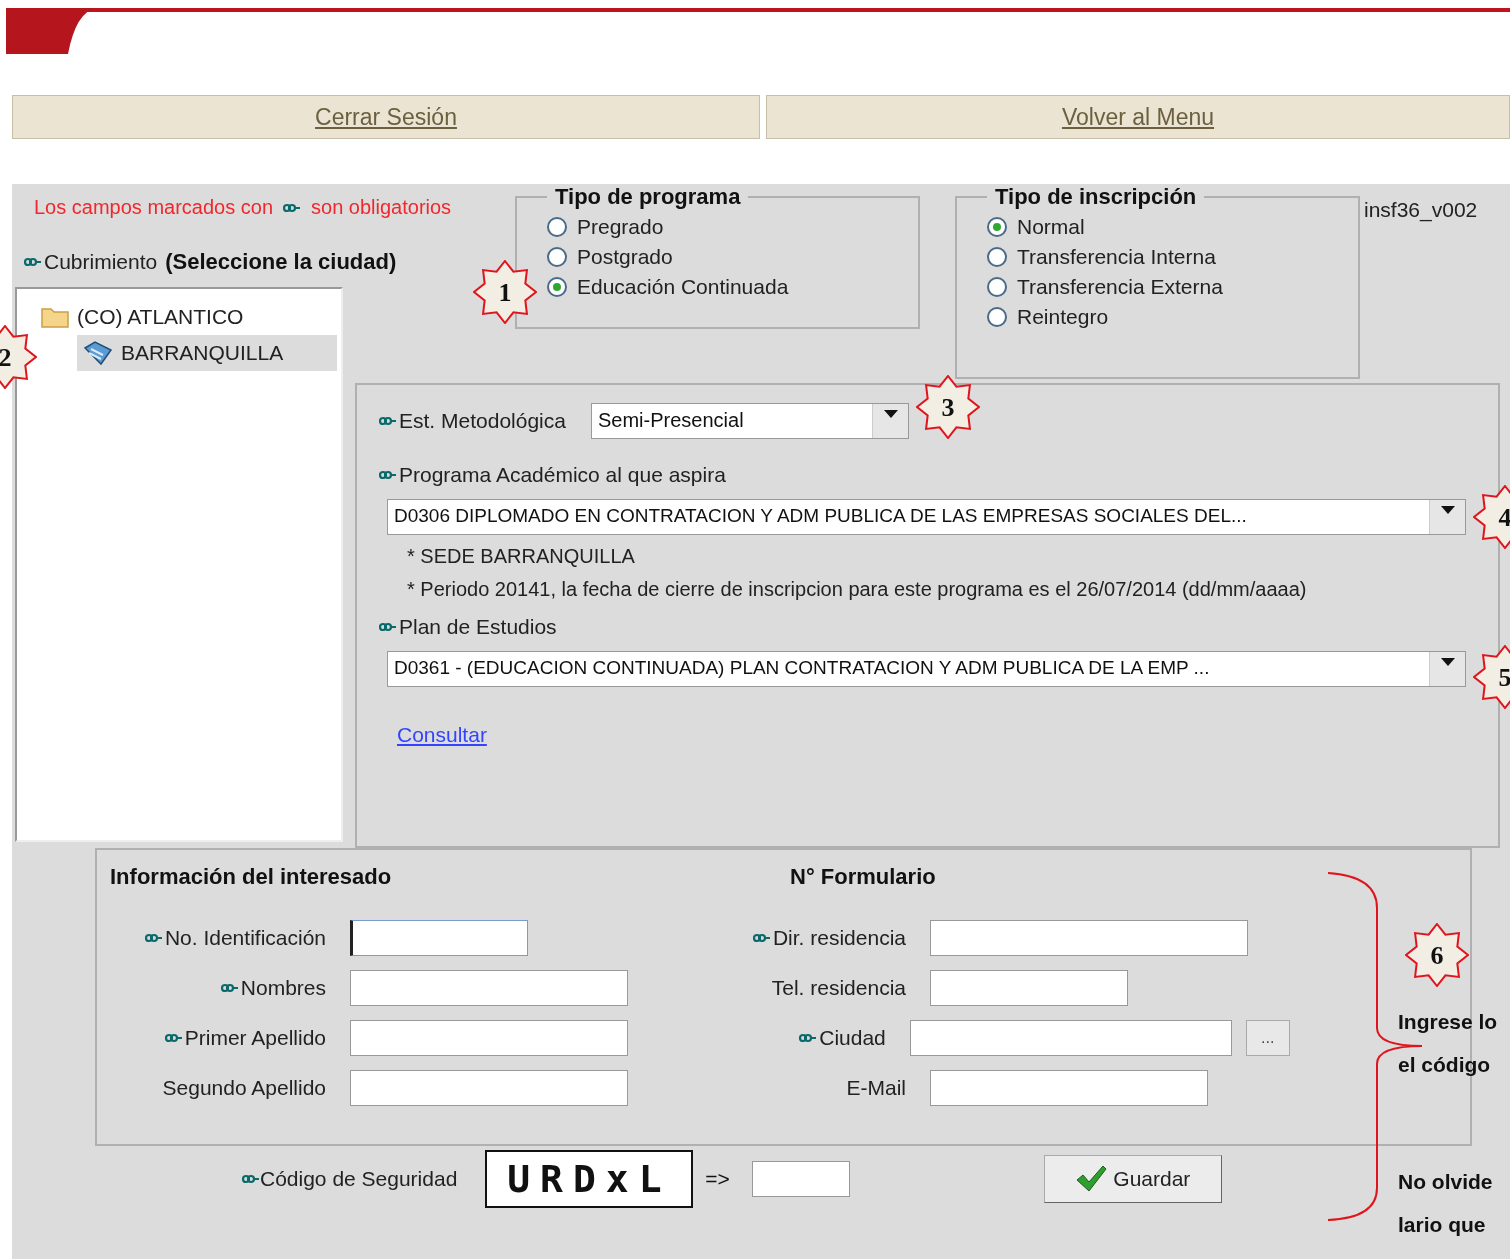 The width and height of the screenshot is (1510, 1259). What do you see at coordinates (483, 421) in the screenshot?
I see `field-label: Est. Metodológica` at bounding box center [483, 421].